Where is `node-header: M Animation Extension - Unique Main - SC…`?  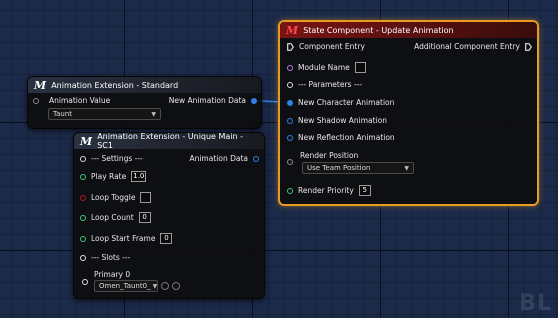
node-header: M Animation Extension - Unique Main - SC… is located at coordinates (169, 141).